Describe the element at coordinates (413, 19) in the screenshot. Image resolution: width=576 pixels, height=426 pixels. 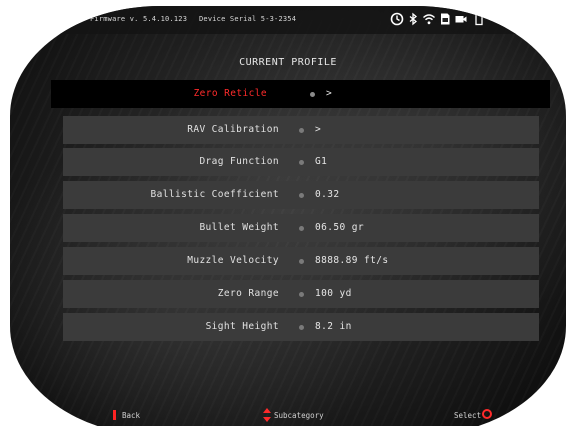
I see `bluetooth-icon` at that location.